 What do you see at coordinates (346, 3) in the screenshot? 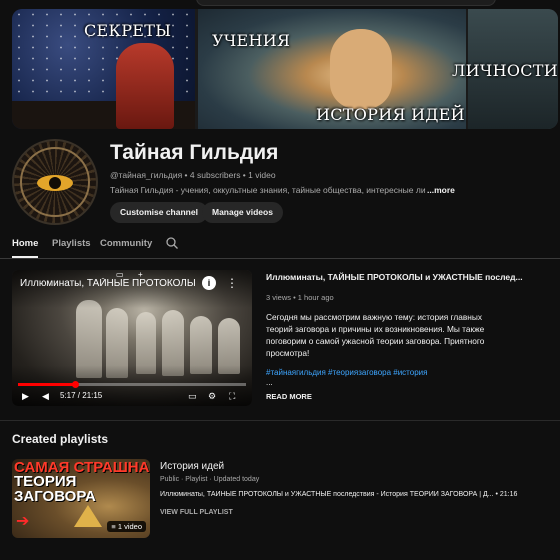
I see `search-bar-edge` at bounding box center [346, 3].